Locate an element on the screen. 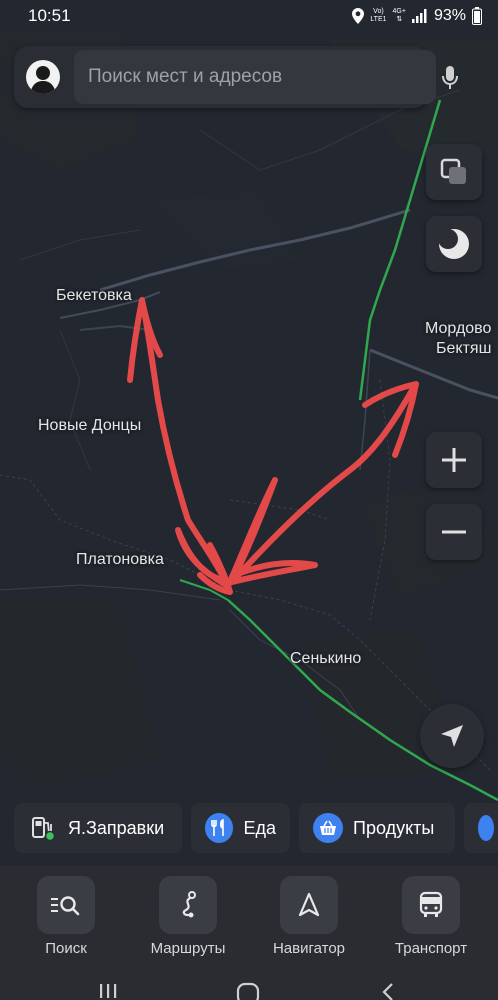 This screenshot has width=498, height=1000. location-icon is located at coordinates (358, 16).